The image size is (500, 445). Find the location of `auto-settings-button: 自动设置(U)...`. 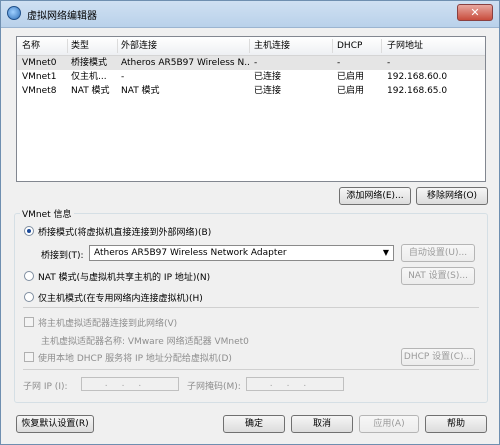

auto-settings-button: 自动设置(U)... is located at coordinates (438, 253).